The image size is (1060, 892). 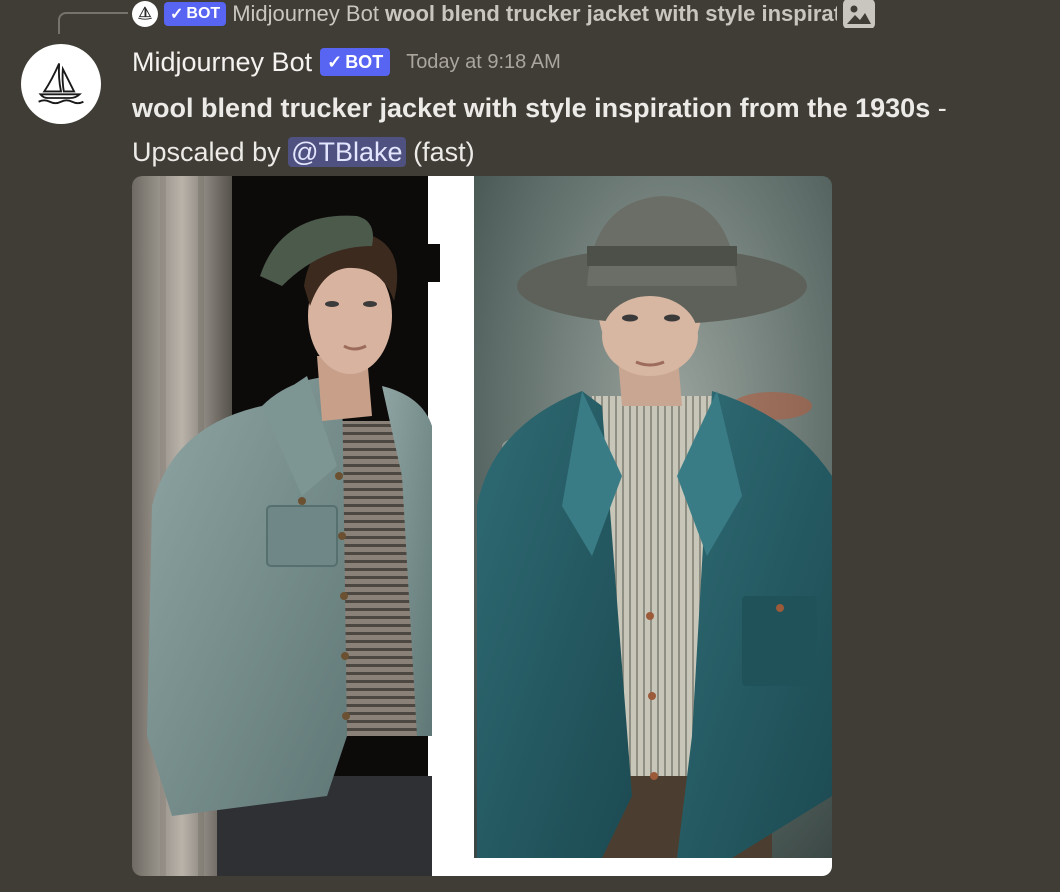 What do you see at coordinates (222, 62) in the screenshot?
I see `author-name: Midjourney Bot` at bounding box center [222, 62].